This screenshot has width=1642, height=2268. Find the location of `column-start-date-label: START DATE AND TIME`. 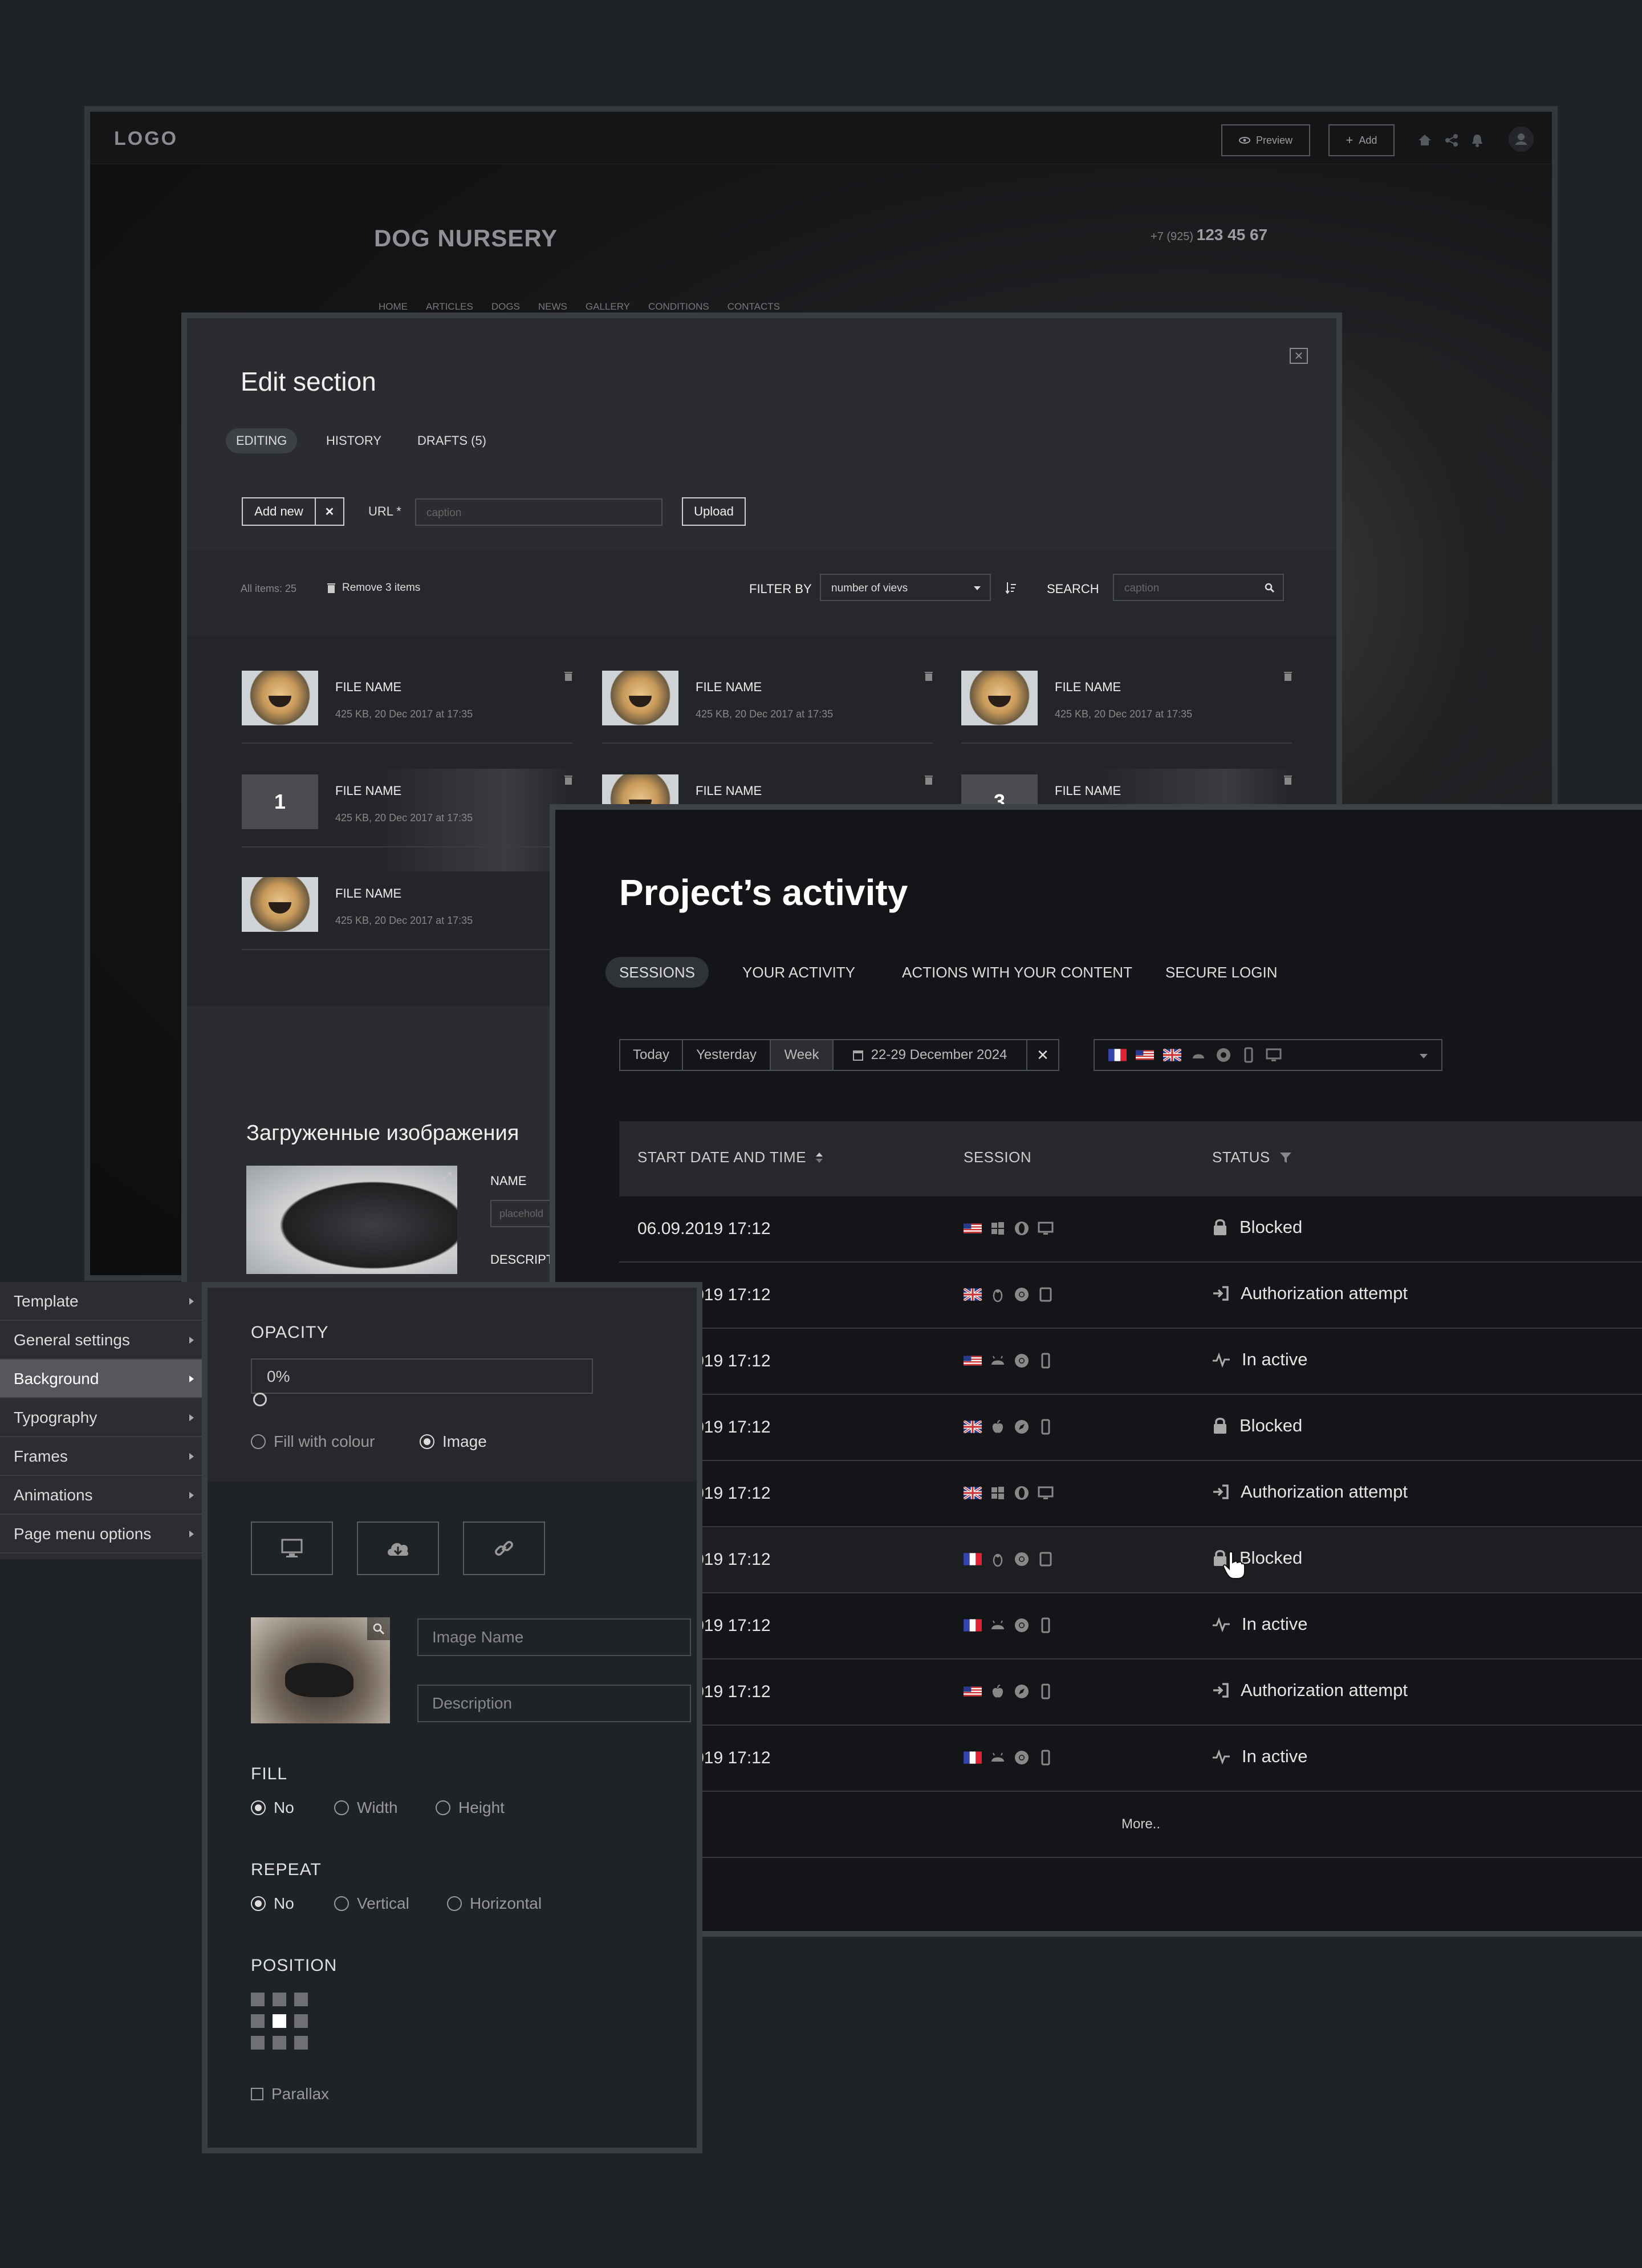

column-start-date-label: START DATE AND TIME is located at coordinates (722, 1157).